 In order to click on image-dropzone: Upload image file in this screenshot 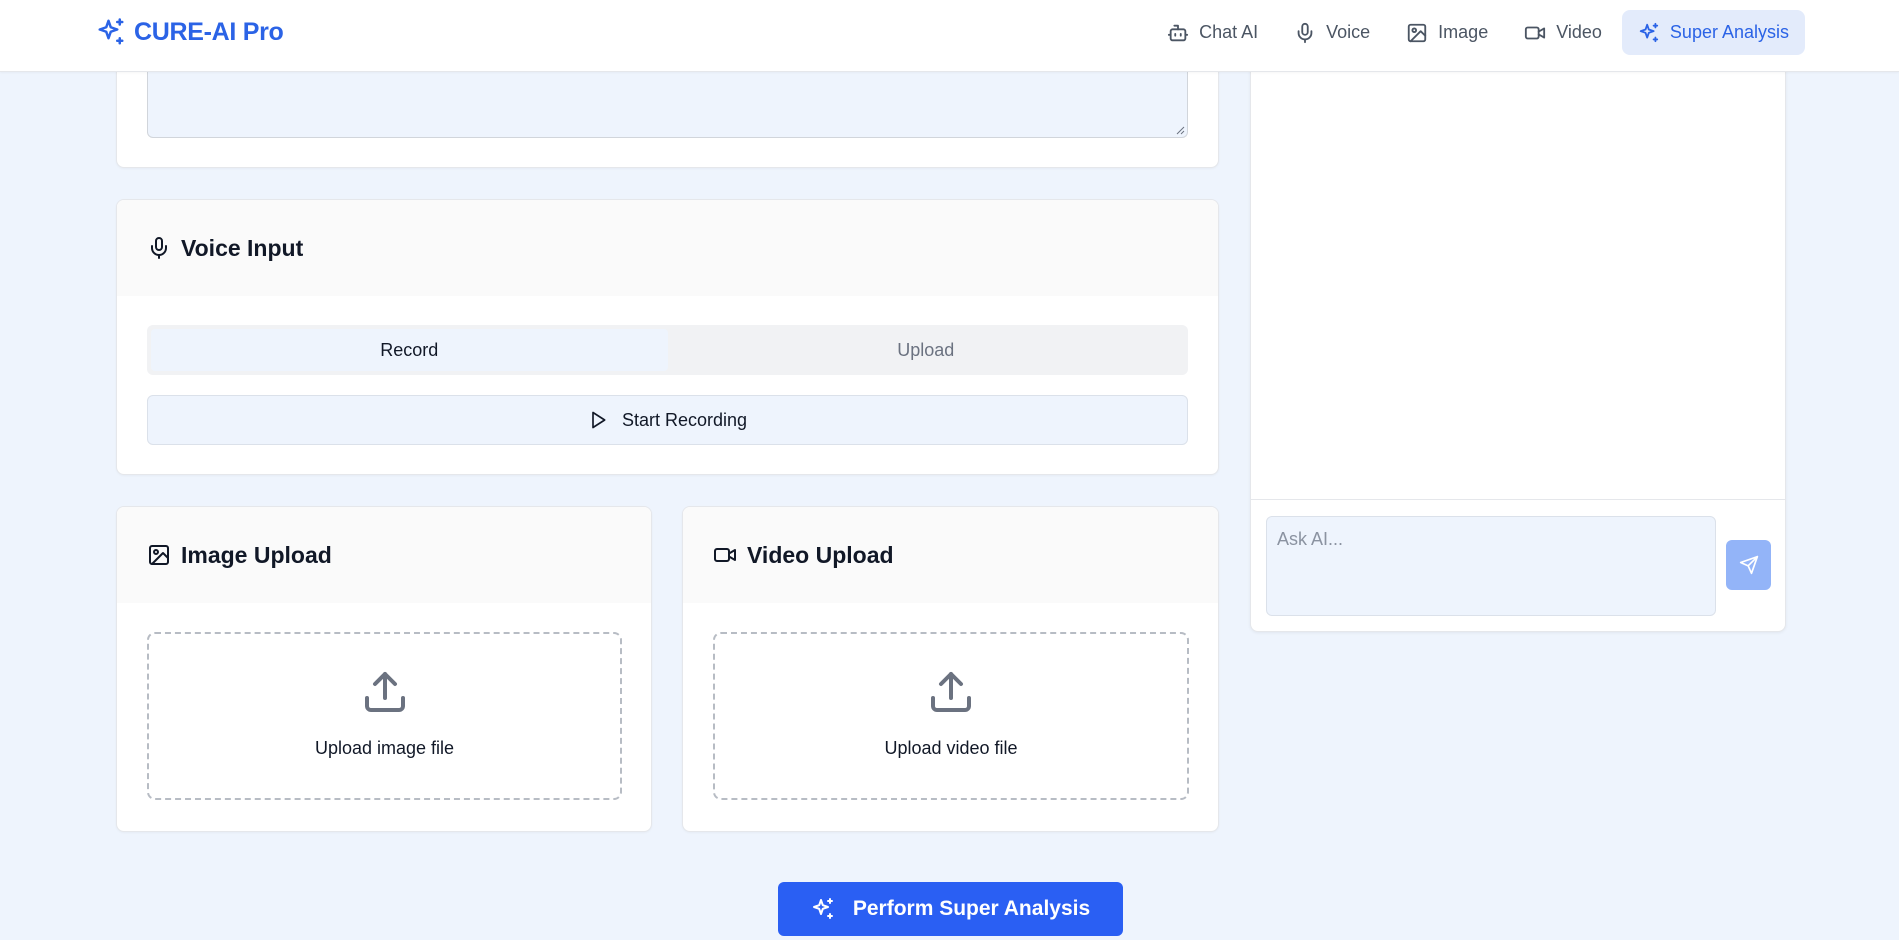, I will do `click(384, 716)`.